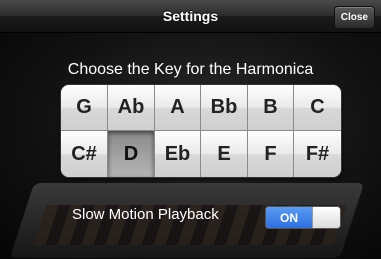 Image resolution: width=381 pixels, height=259 pixels. What do you see at coordinates (224, 108) in the screenshot?
I see `key-button-bb: Bb` at bounding box center [224, 108].